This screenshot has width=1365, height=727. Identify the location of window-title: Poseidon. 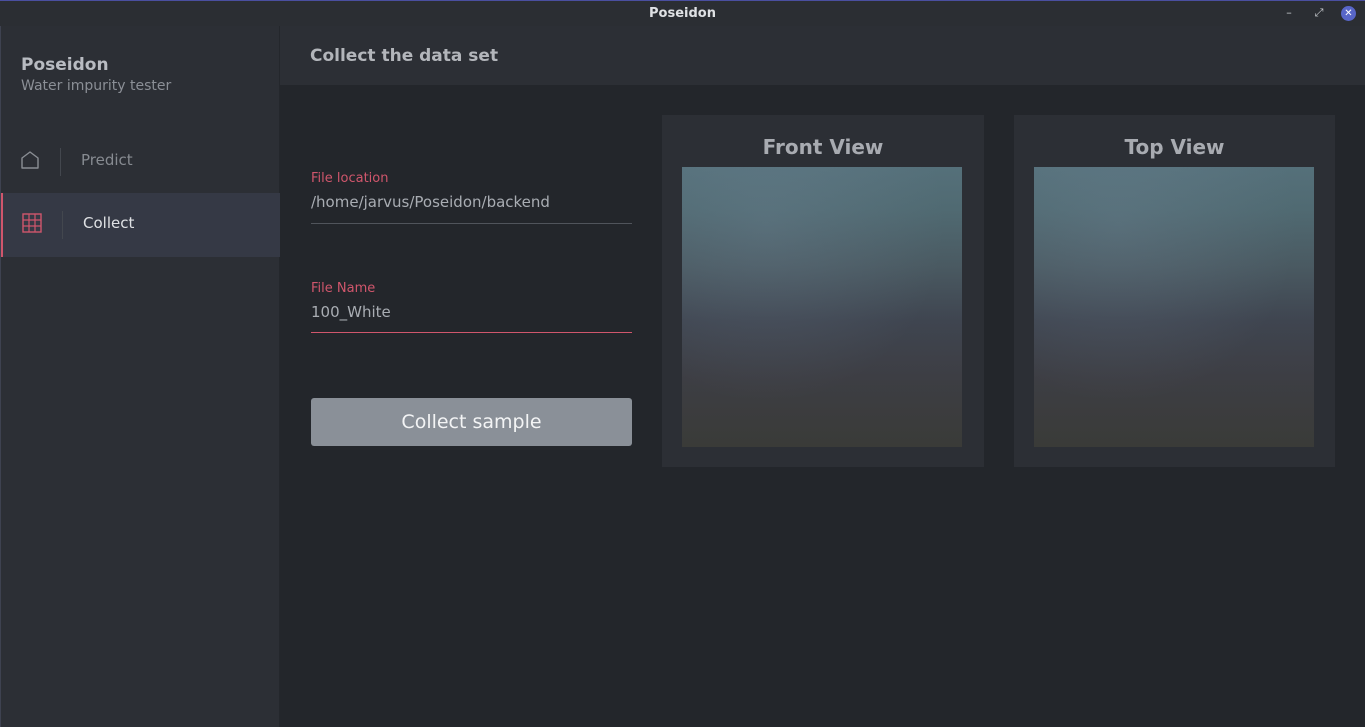
(682, 13).